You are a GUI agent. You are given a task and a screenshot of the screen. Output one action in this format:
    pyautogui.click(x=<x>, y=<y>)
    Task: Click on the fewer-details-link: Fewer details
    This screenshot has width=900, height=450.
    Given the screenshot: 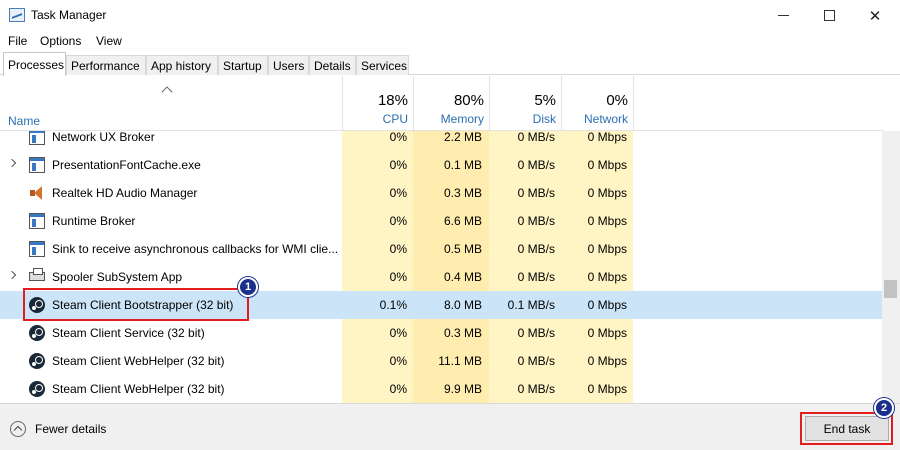 What is the action you would take?
    pyautogui.click(x=70, y=429)
    